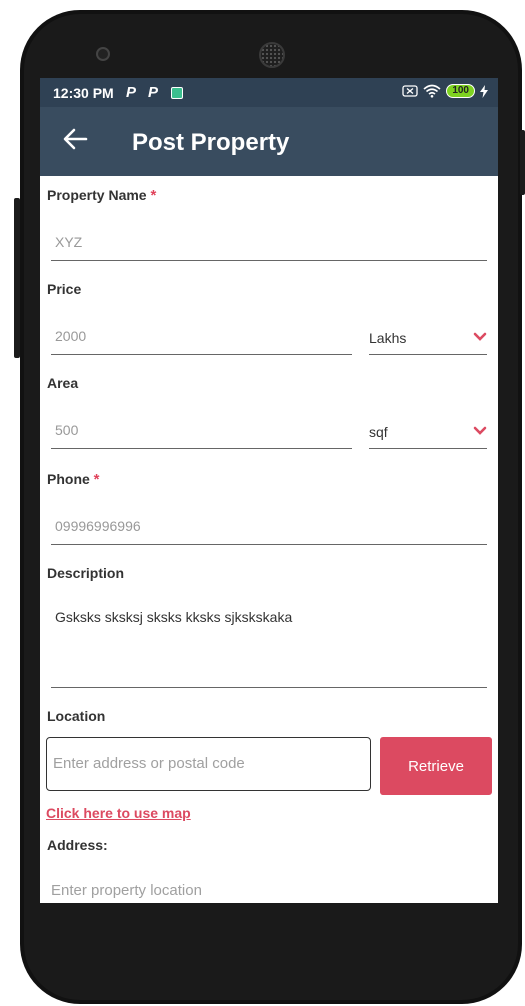 Image resolution: width=525 pixels, height=1006 pixels. Describe the element at coordinates (269, 531) in the screenshot. I see `phone-input: 09996996996` at that location.